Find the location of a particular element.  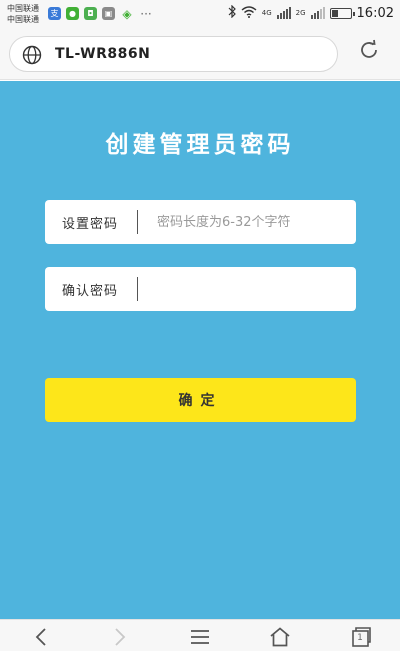

status-bar: 中国联通 中国联通 支 ● ◘ ▣ ◈ ··· 4G 2G 16:02 is located at coordinates (200, 15).